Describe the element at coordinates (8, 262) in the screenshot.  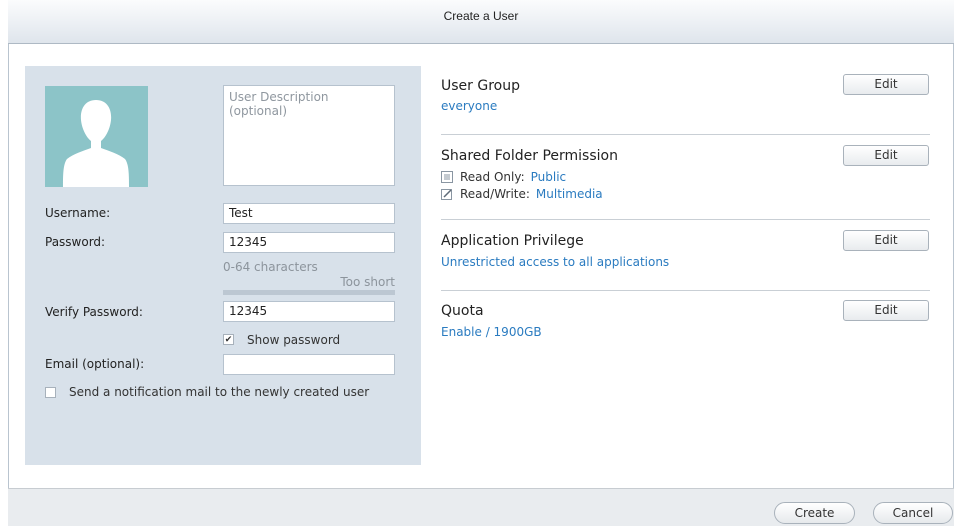
I see `dialog-left-border` at that location.